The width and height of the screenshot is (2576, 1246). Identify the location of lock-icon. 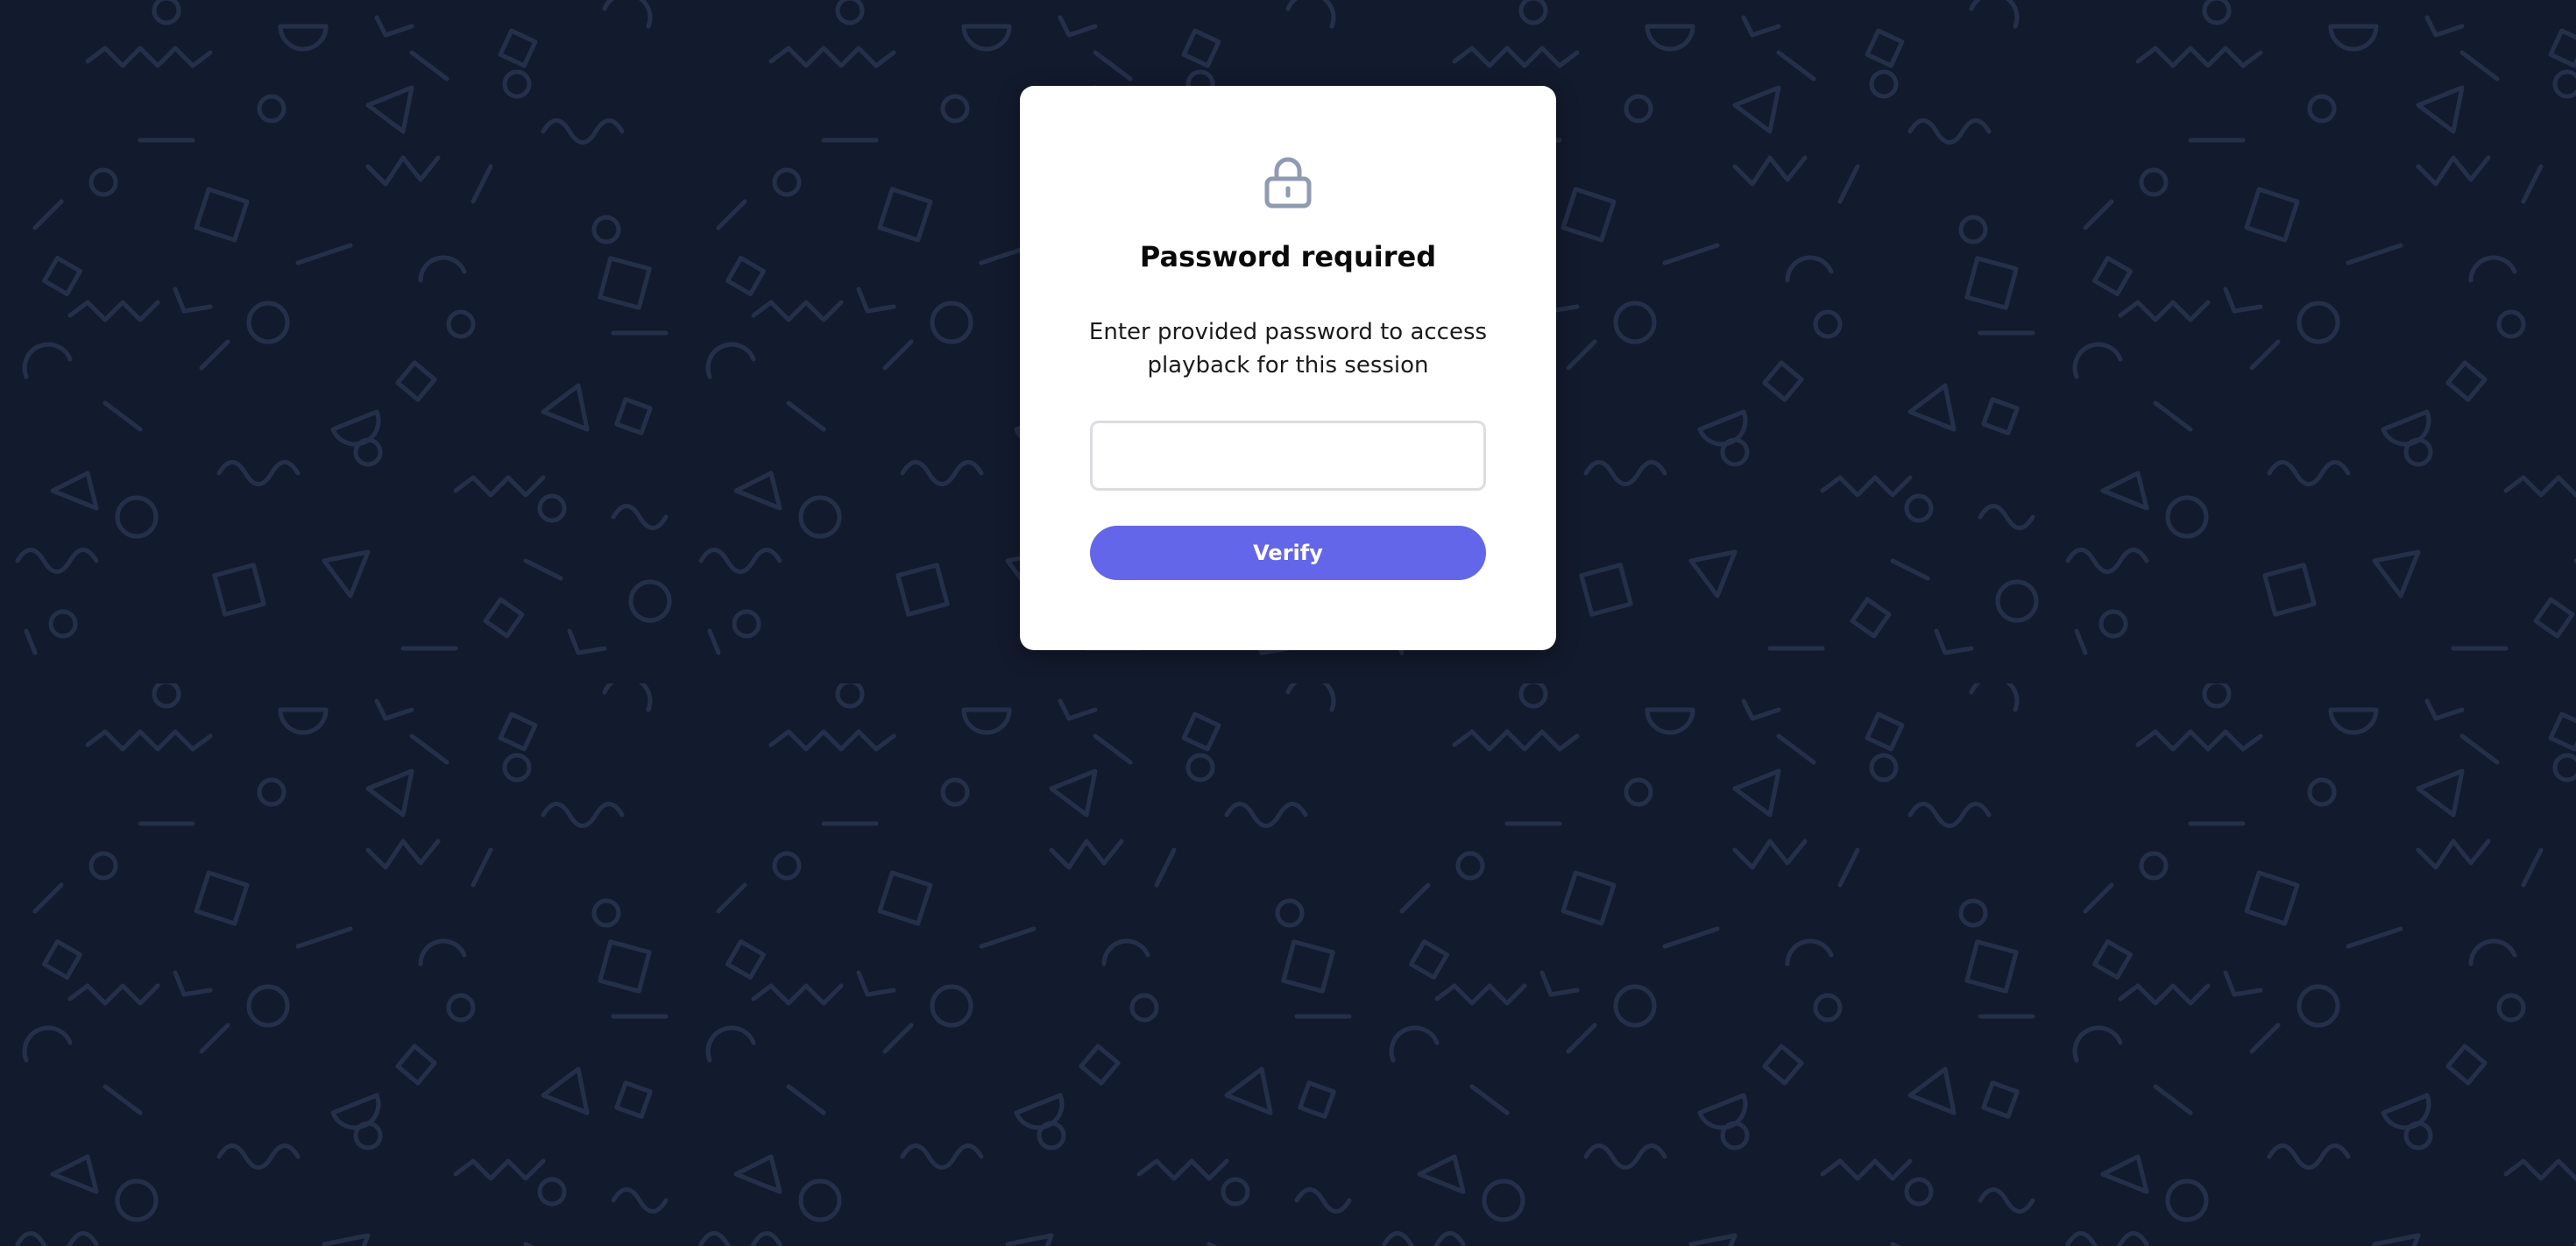
(1288, 183).